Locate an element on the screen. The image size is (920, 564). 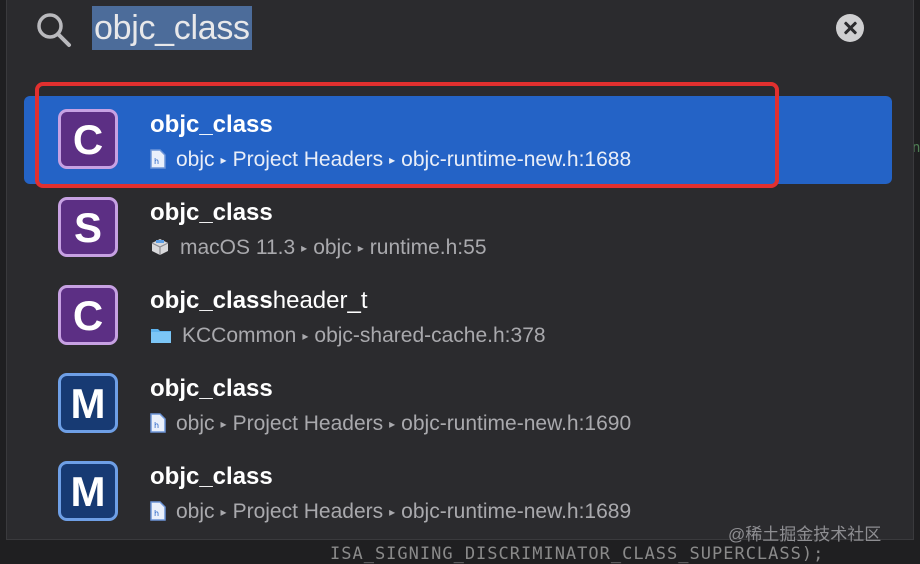
path-segment: objc-runtime-new.h:1690 is located at coordinates (516, 423).